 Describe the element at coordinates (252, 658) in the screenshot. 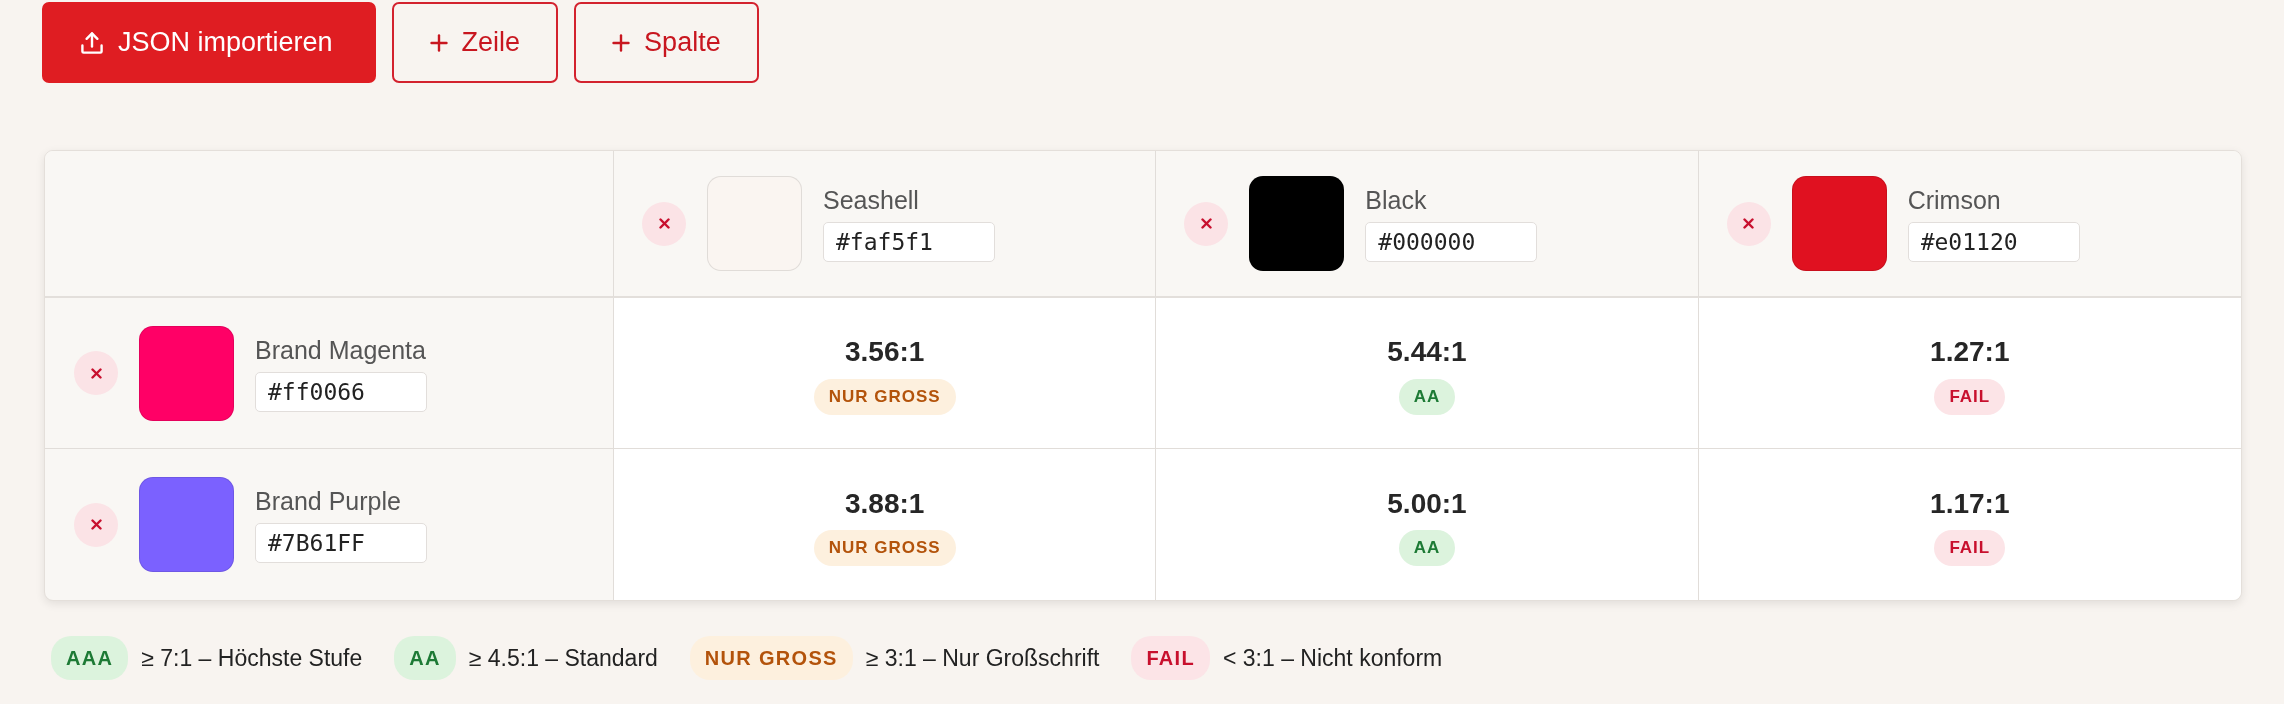

I see `legend-text: ≥ 7:1 – Höchste Stufe` at that location.